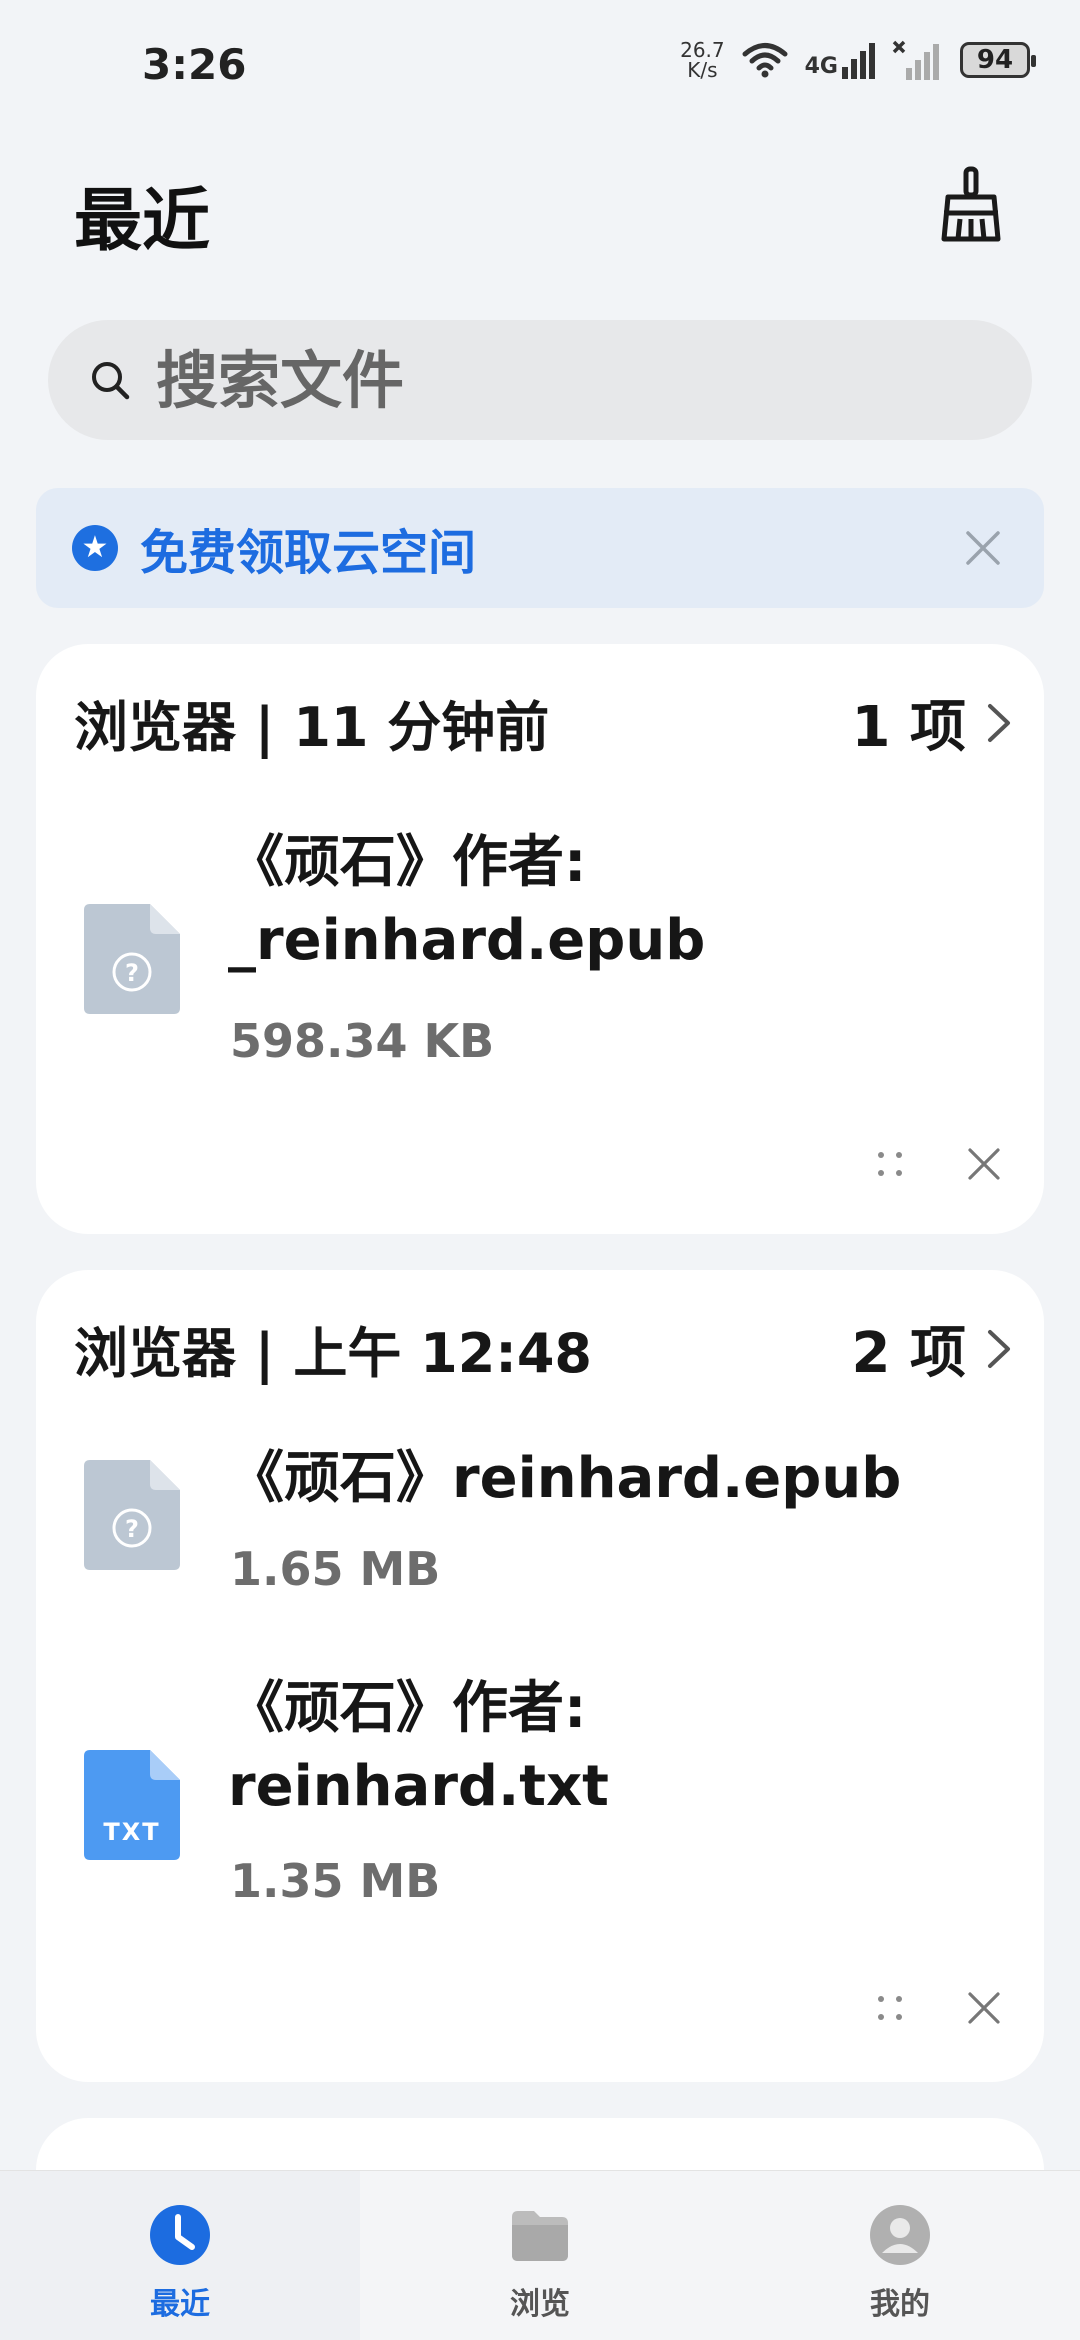  What do you see at coordinates (111, 381) in the screenshot?
I see `search-icon` at bounding box center [111, 381].